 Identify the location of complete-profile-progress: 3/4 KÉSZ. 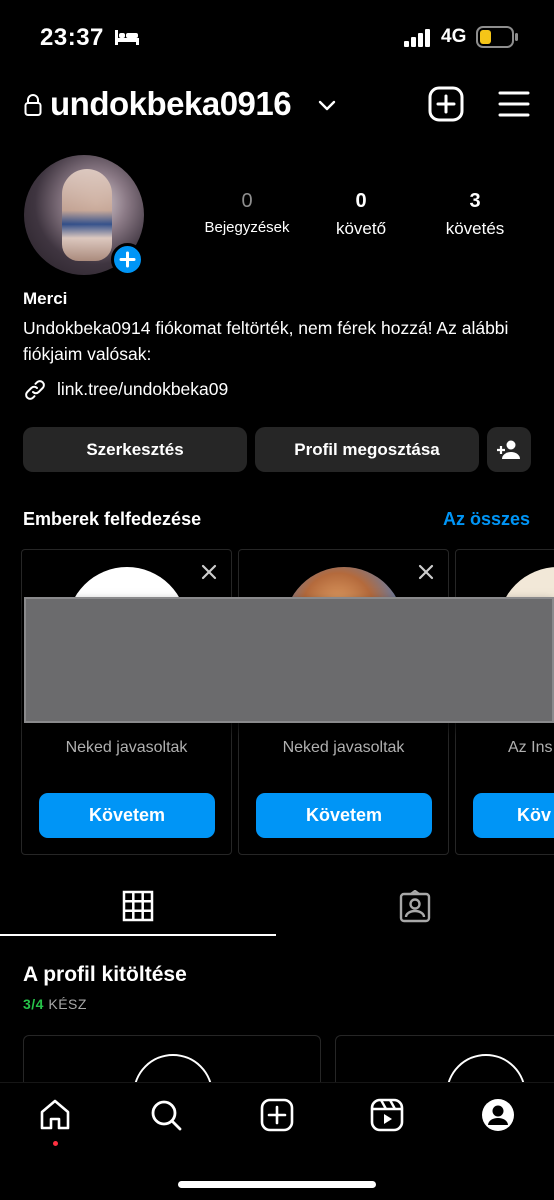
(55, 1004).